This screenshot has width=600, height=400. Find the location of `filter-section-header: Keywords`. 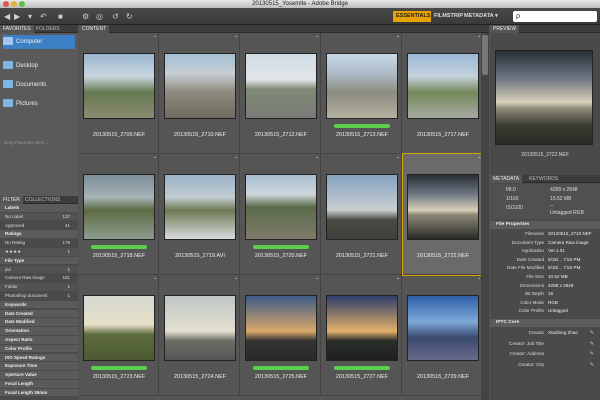

filter-section-header: Keywords is located at coordinates (39, 304).